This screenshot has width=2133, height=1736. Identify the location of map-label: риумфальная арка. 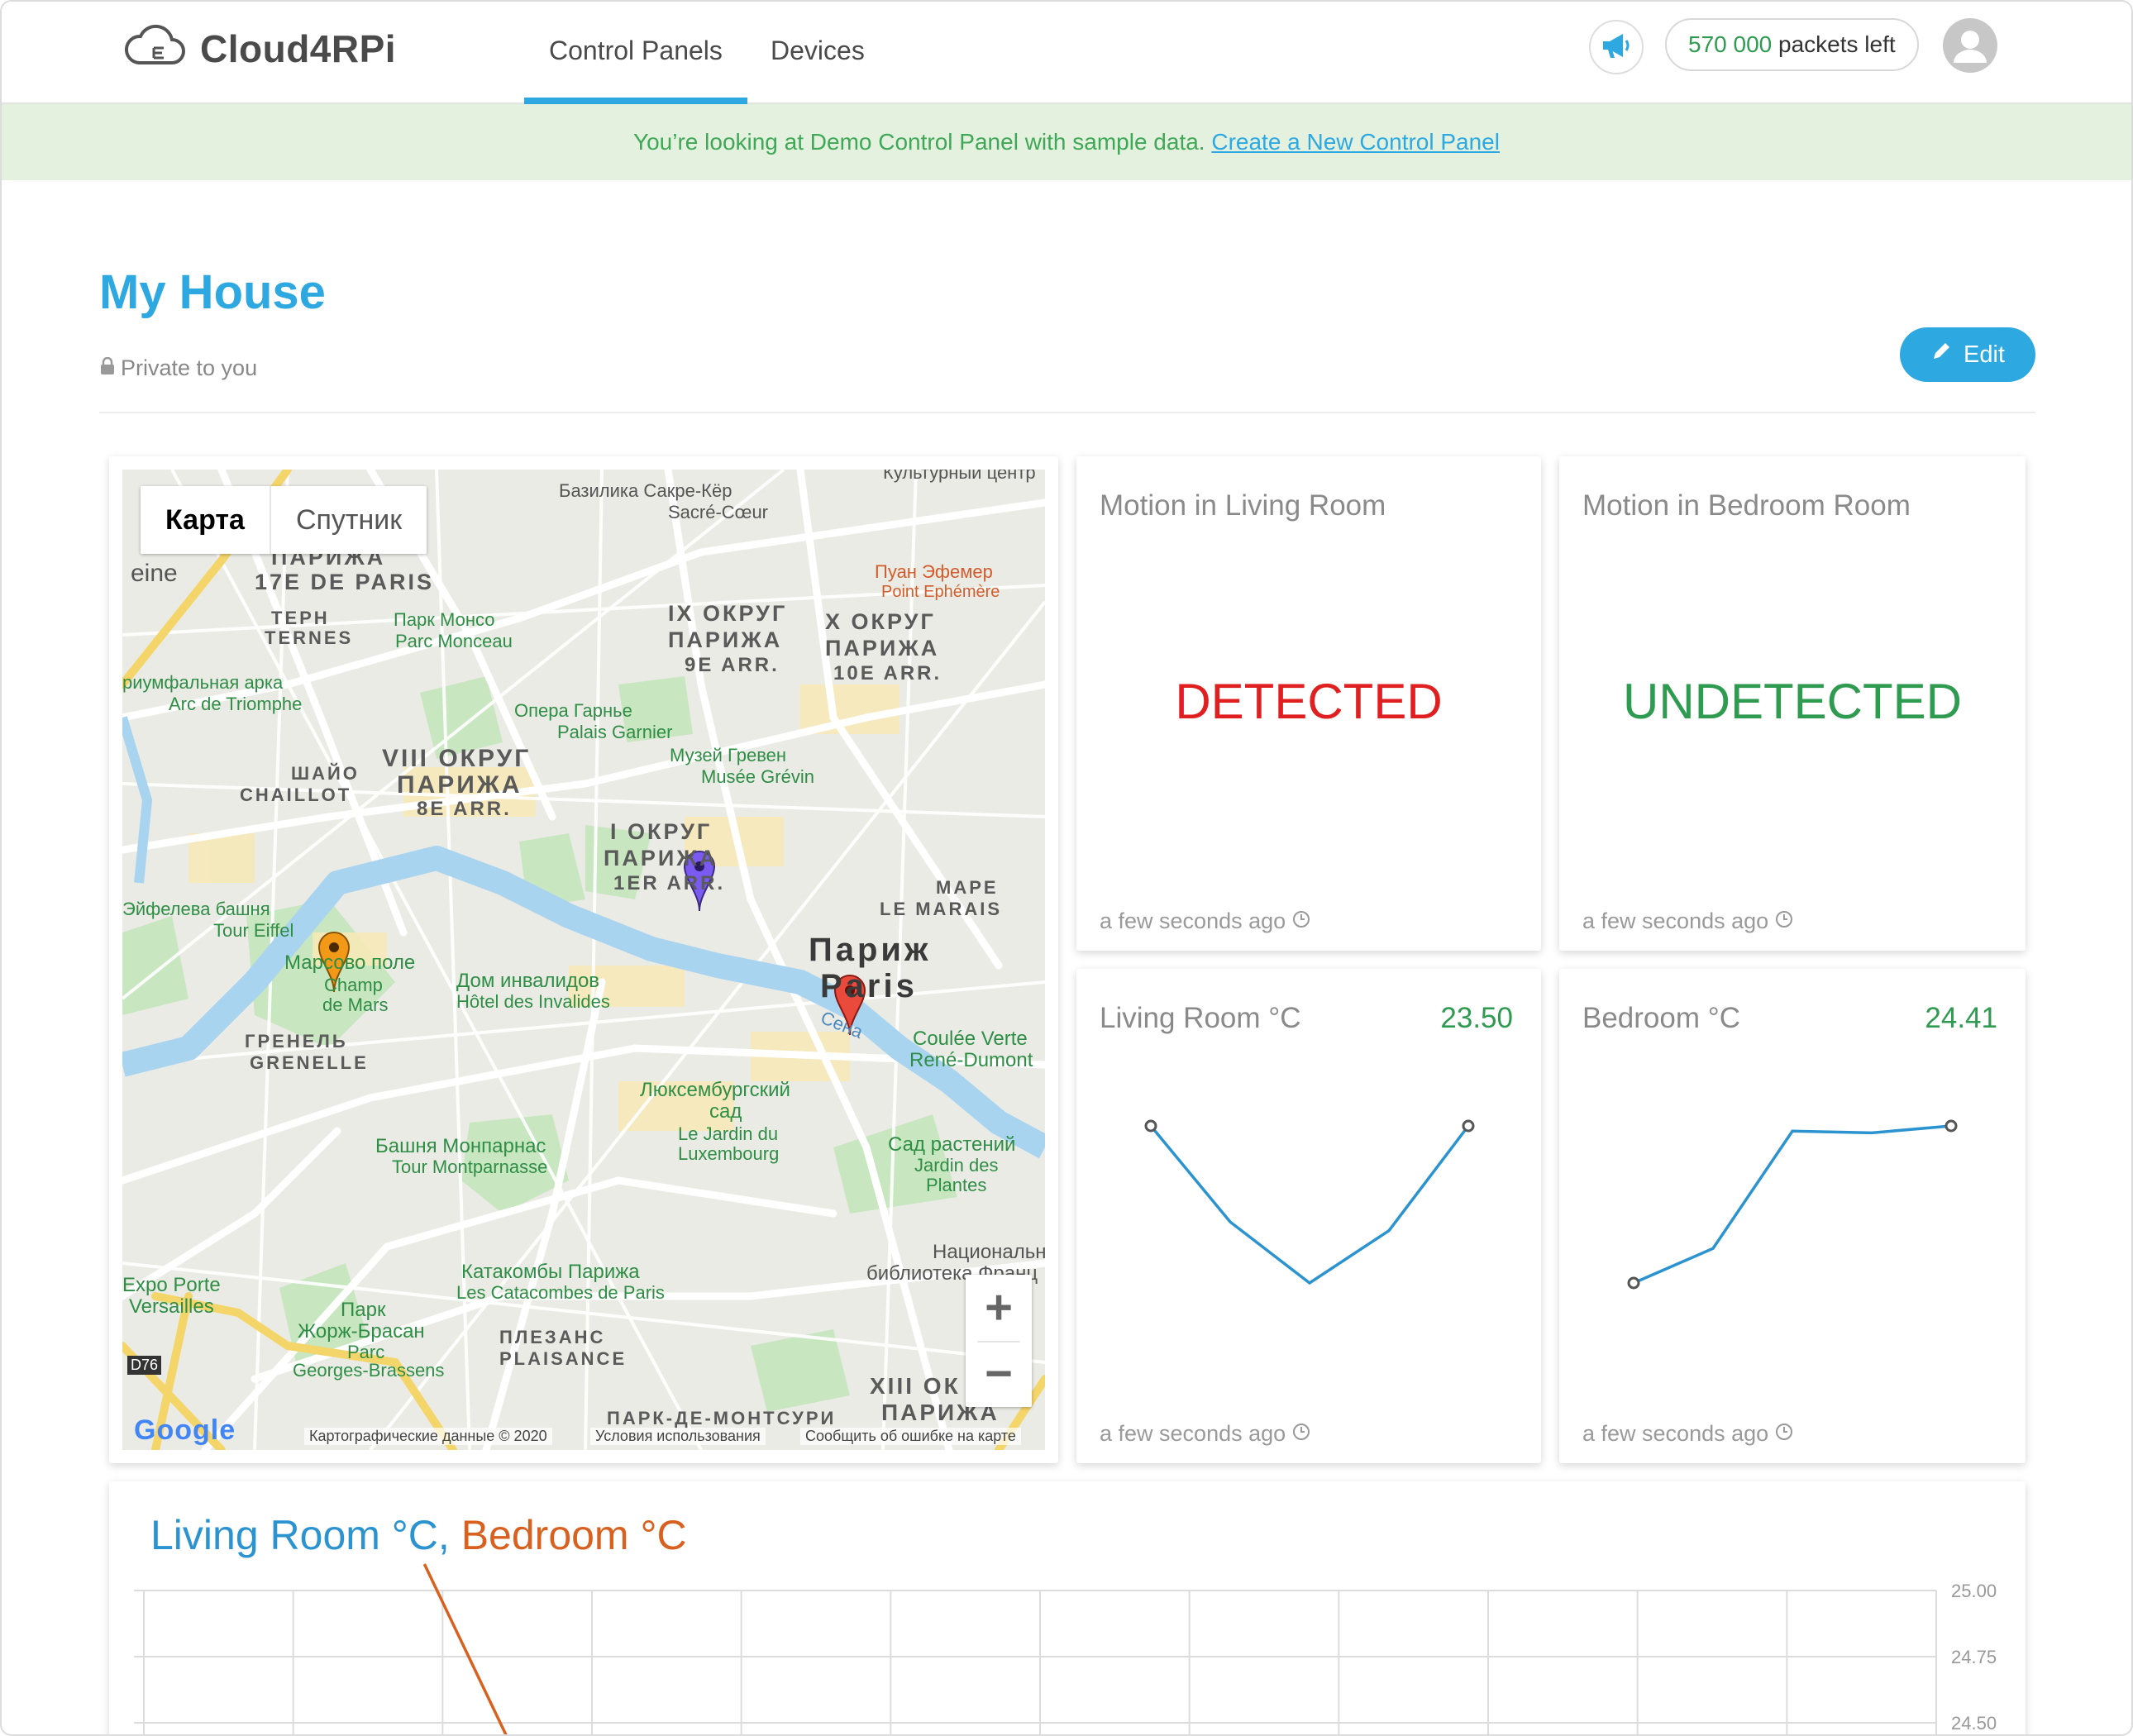
(203, 682).